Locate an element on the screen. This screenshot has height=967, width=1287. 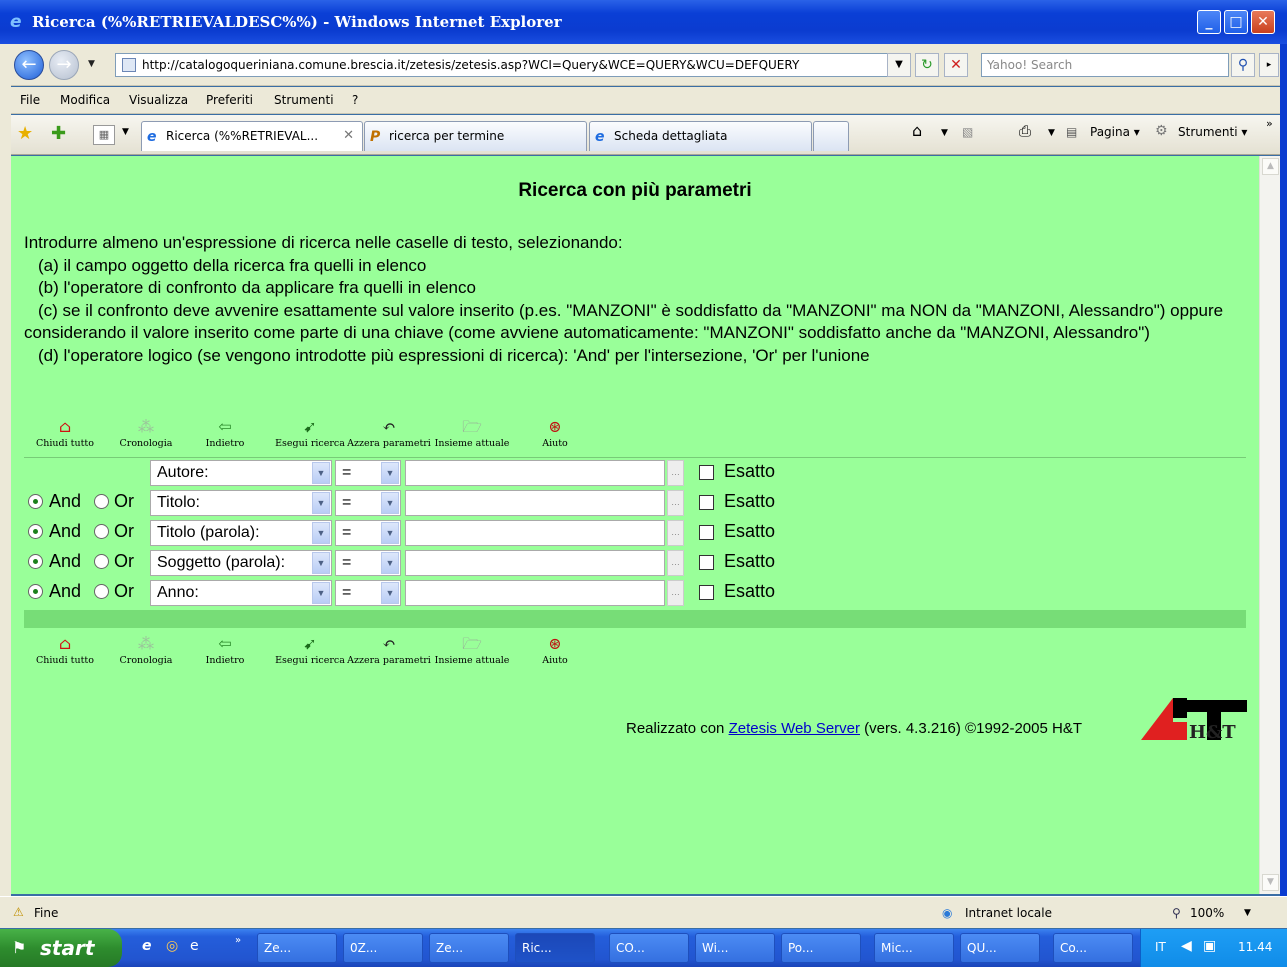
scroll-up-icon: ▲ is located at coordinates (1270, 166).